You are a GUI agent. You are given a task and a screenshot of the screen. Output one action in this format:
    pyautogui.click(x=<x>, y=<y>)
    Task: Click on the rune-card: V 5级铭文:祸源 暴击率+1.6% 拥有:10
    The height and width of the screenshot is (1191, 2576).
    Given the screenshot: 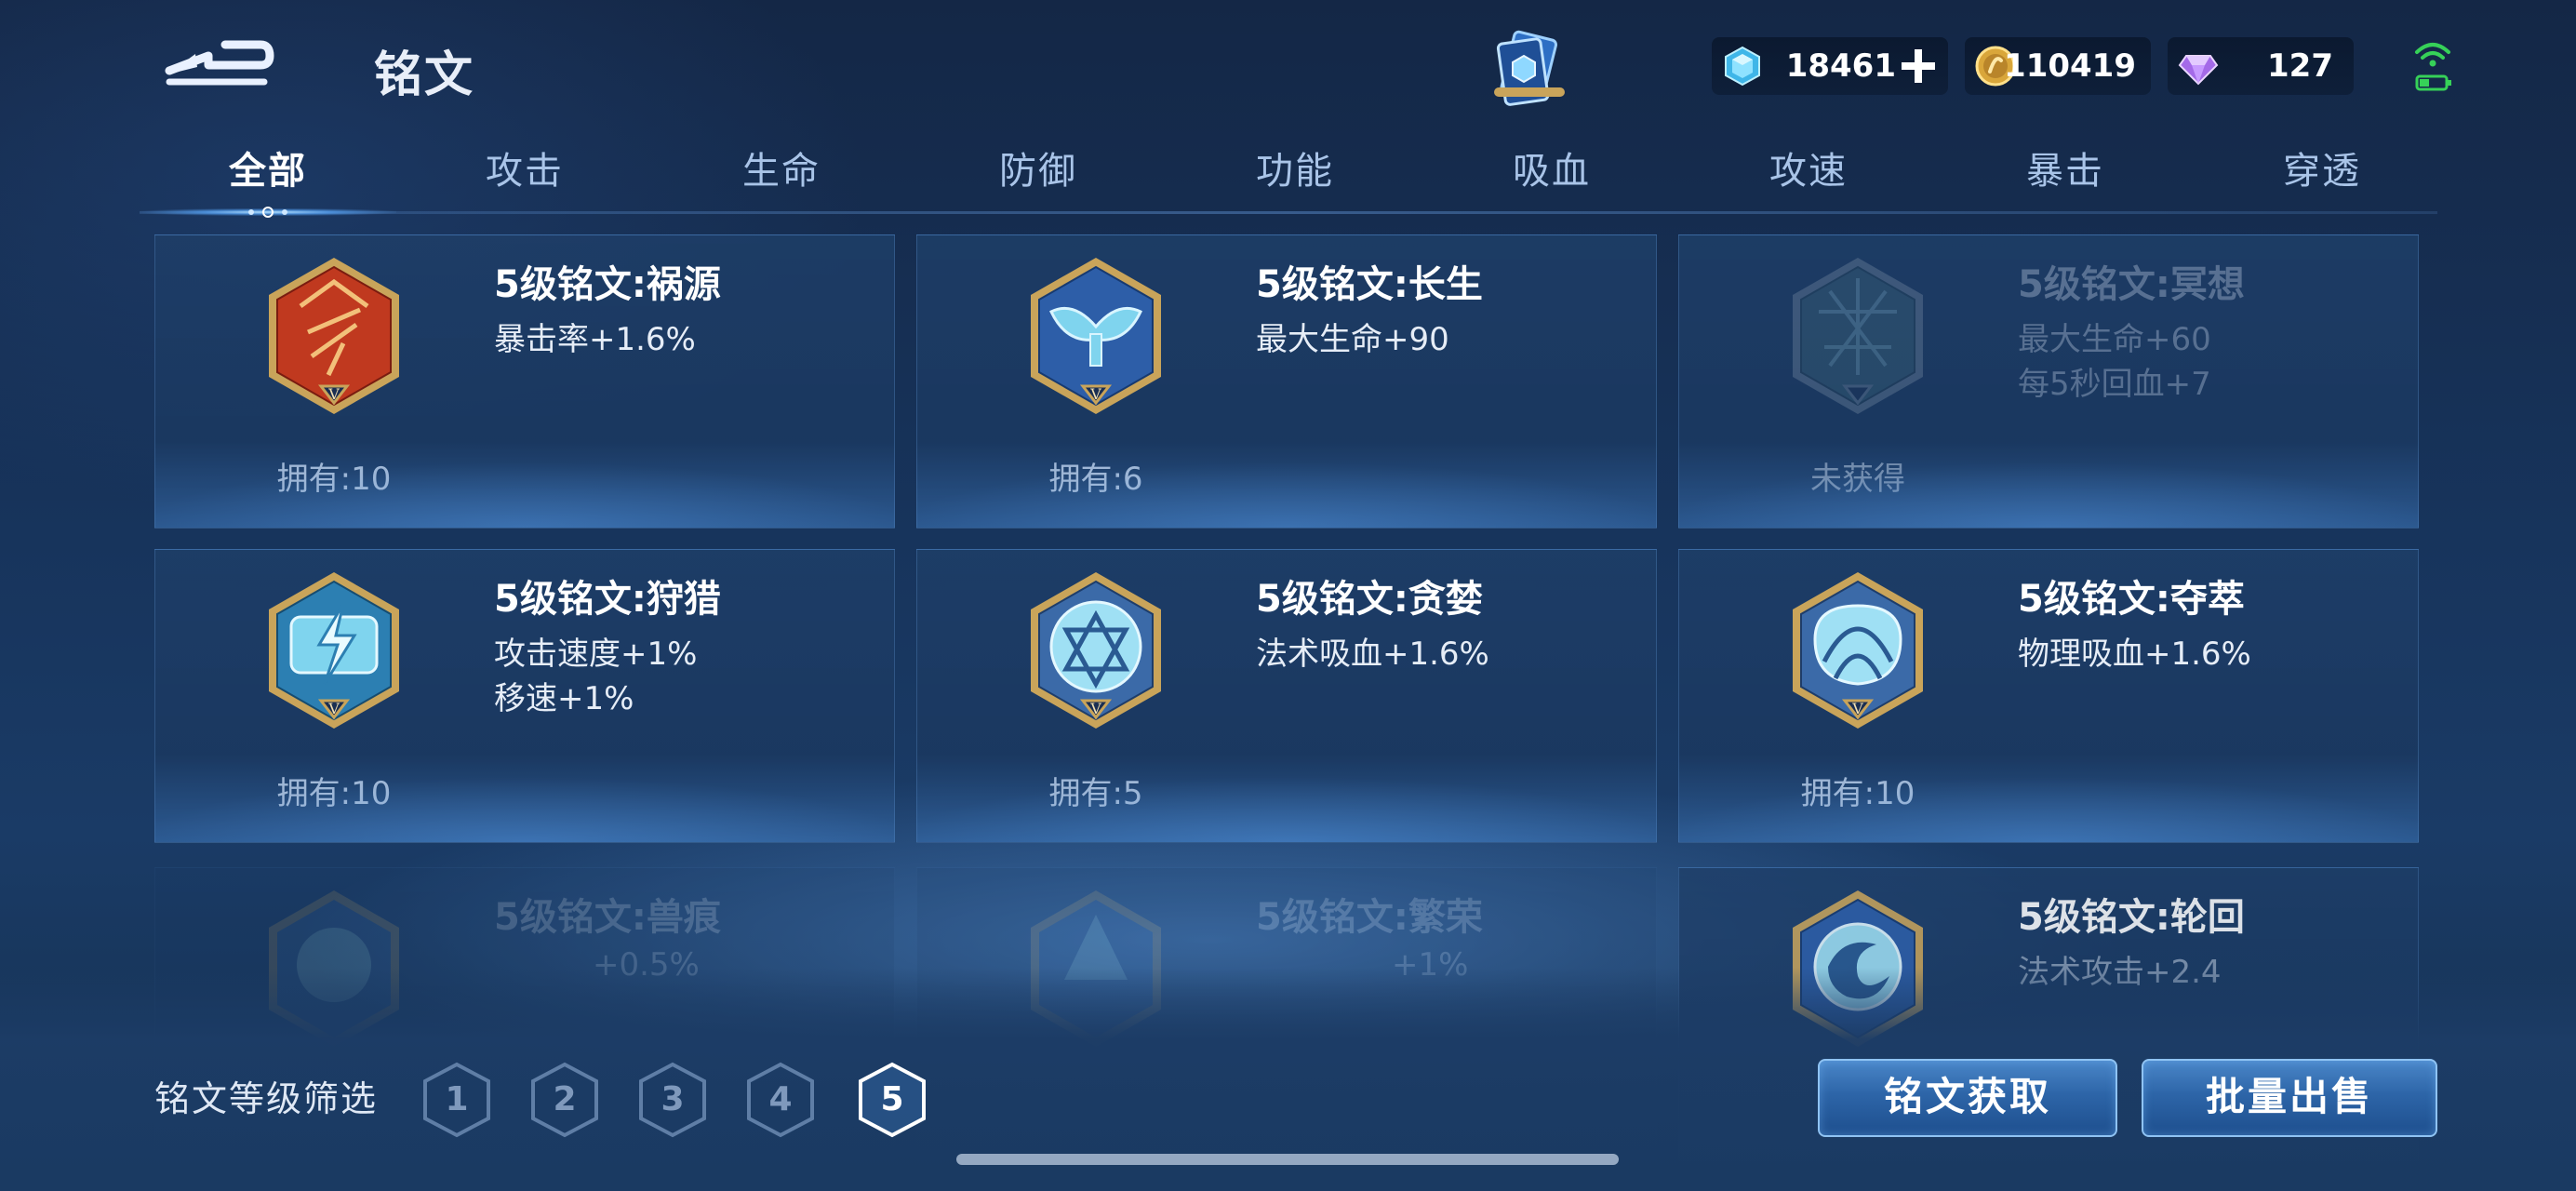 What is the action you would take?
    pyautogui.click(x=524, y=381)
    